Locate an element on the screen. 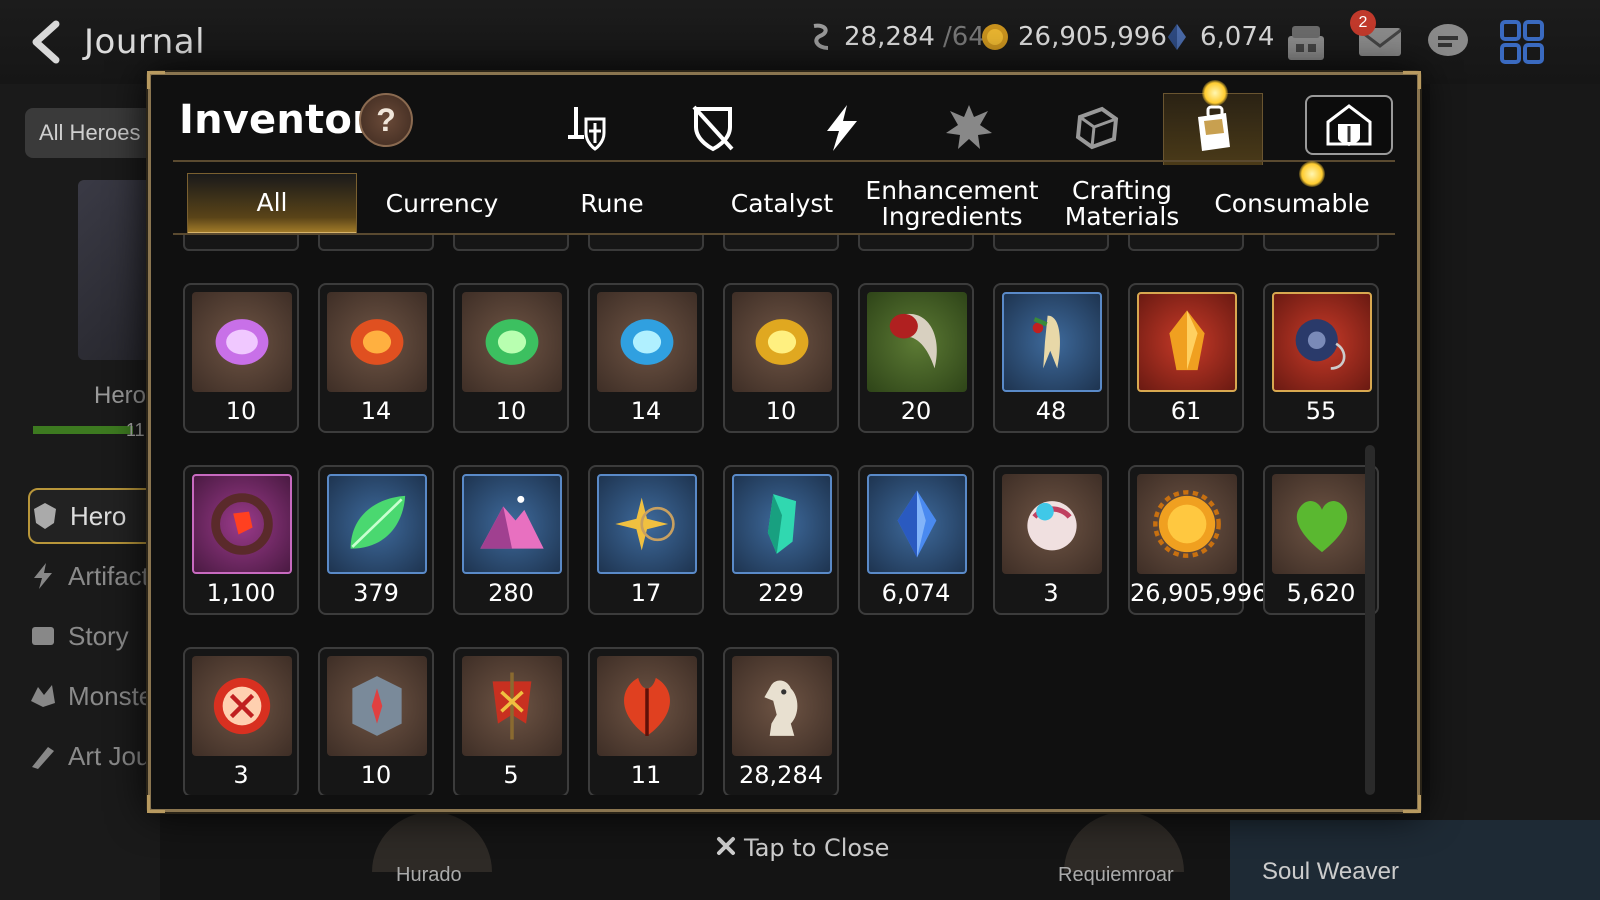 The image size is (1600, 900). inventory-item: 379 is located at coordinates (376, 540).